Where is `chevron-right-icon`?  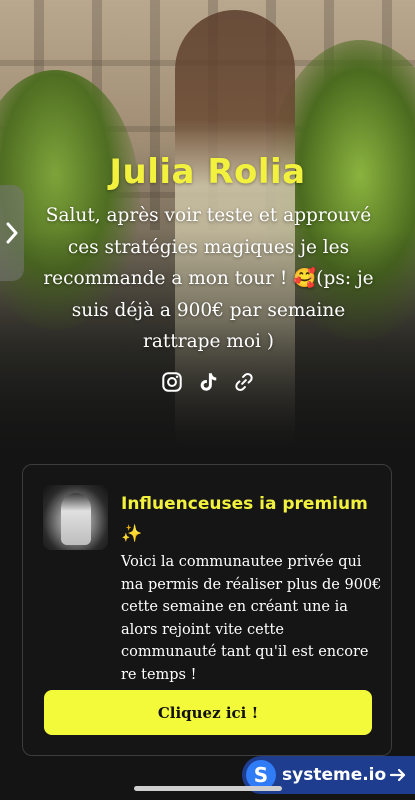 chevron-right-icon is located at coordinates (12, 233).